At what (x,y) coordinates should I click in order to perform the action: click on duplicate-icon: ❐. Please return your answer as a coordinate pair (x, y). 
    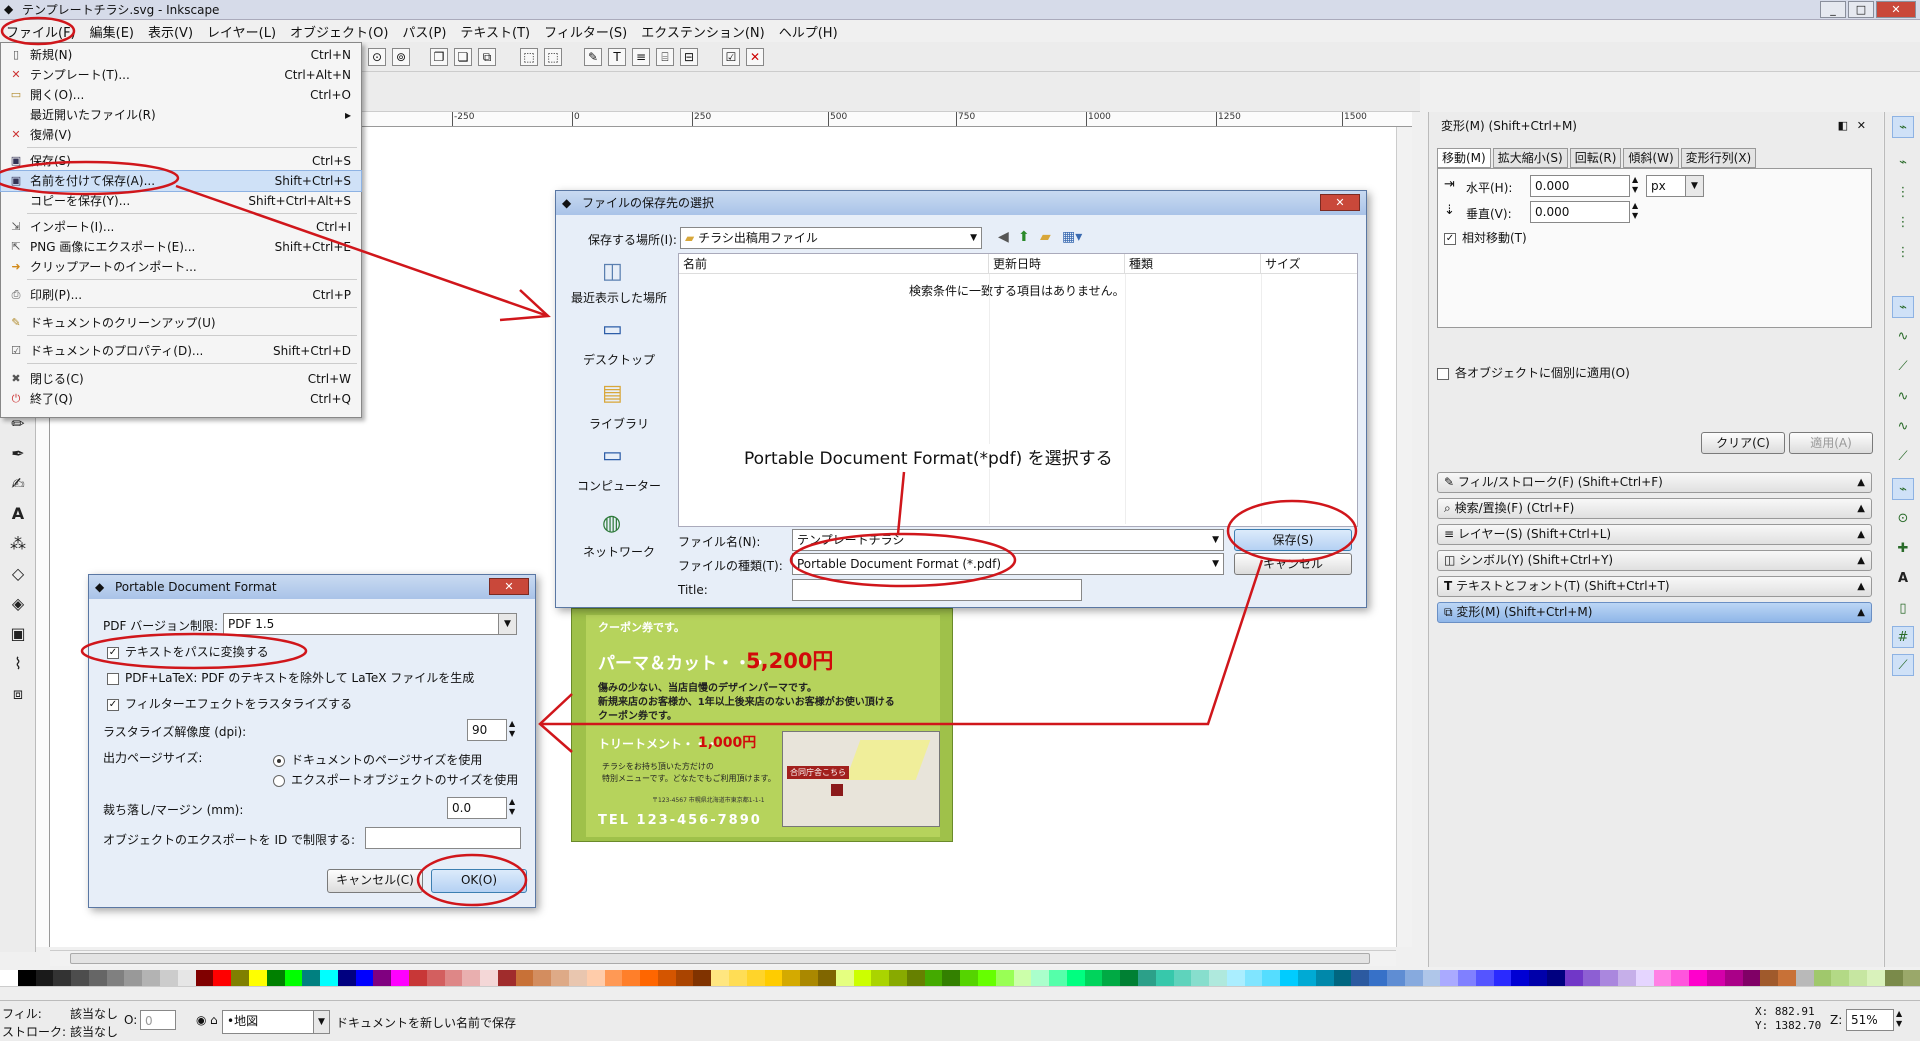
    Looking at the image, I should click on (439, 57).